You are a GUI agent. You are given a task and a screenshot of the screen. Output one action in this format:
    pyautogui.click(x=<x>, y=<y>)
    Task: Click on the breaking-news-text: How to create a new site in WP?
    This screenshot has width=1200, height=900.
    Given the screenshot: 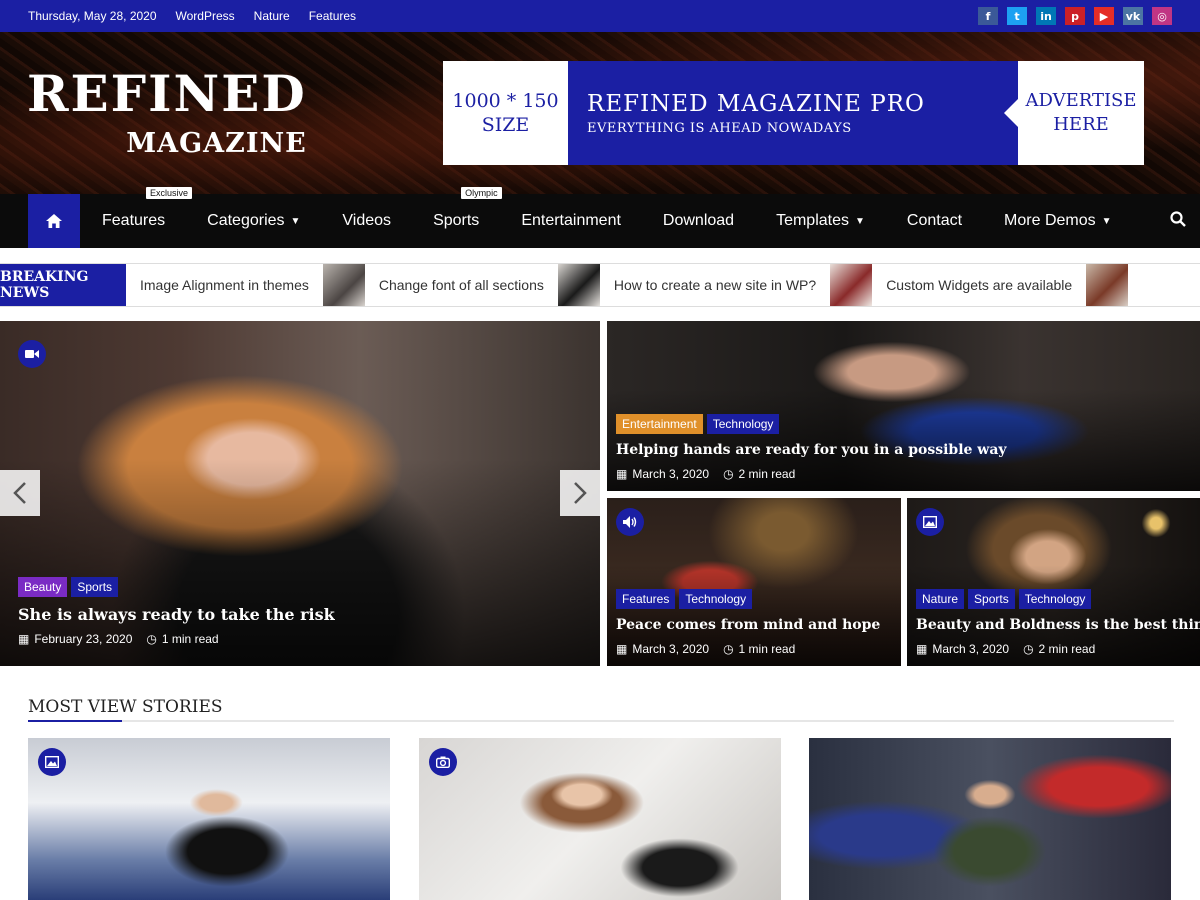 What is the action you would take?
    pyautogui.click(x=715, y=285)
    